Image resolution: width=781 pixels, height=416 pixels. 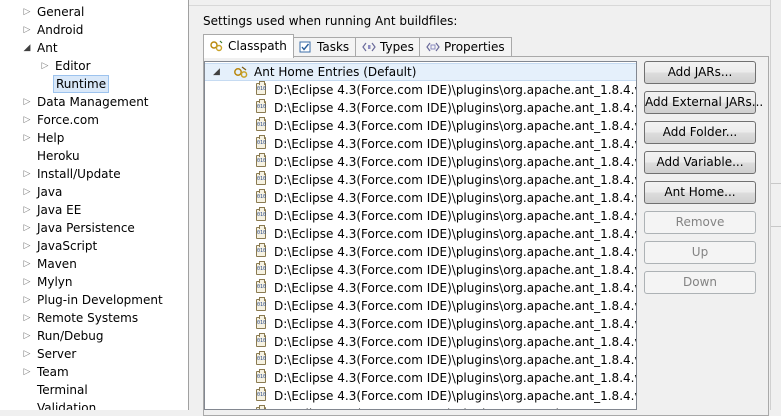 I want to click on tree-item-force-com: ▷ Force.com, so click(x=94, y=120).